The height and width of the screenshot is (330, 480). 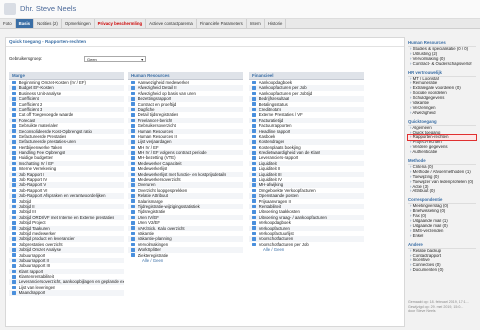 What do you see at coordinates (171, 23) in the screenshot?
I see `tab-actieve-contactparema: Actieve contactparema` at bounding box center [171, 23].